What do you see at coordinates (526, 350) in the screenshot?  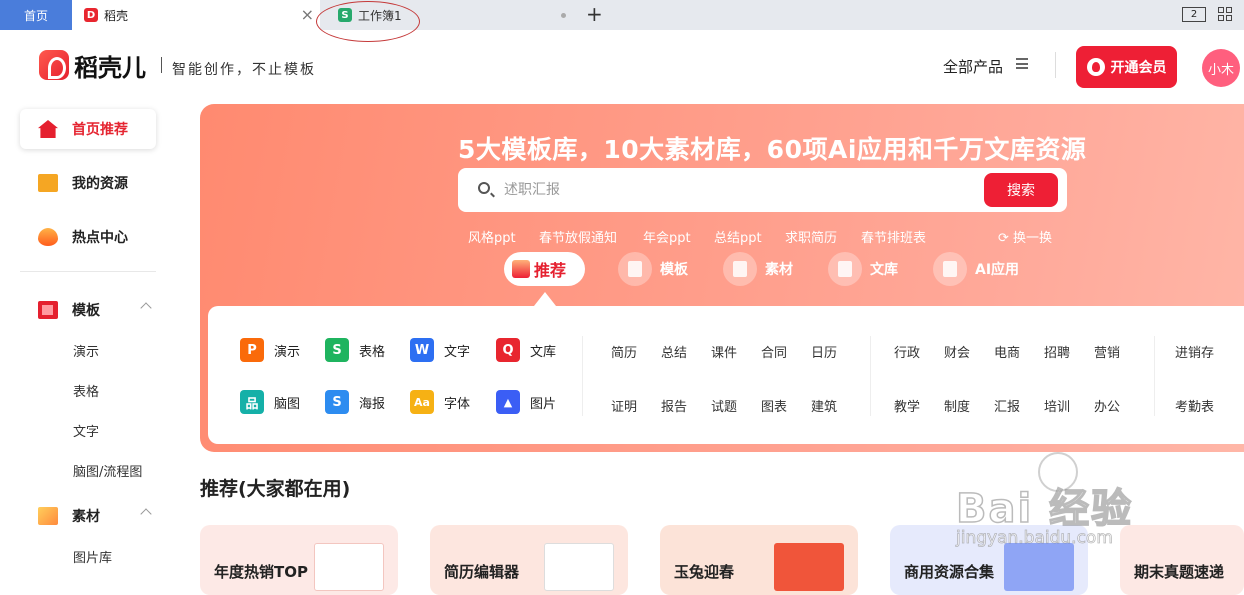 I see `app-library: Q 文库` at bounding box center [526, 350].